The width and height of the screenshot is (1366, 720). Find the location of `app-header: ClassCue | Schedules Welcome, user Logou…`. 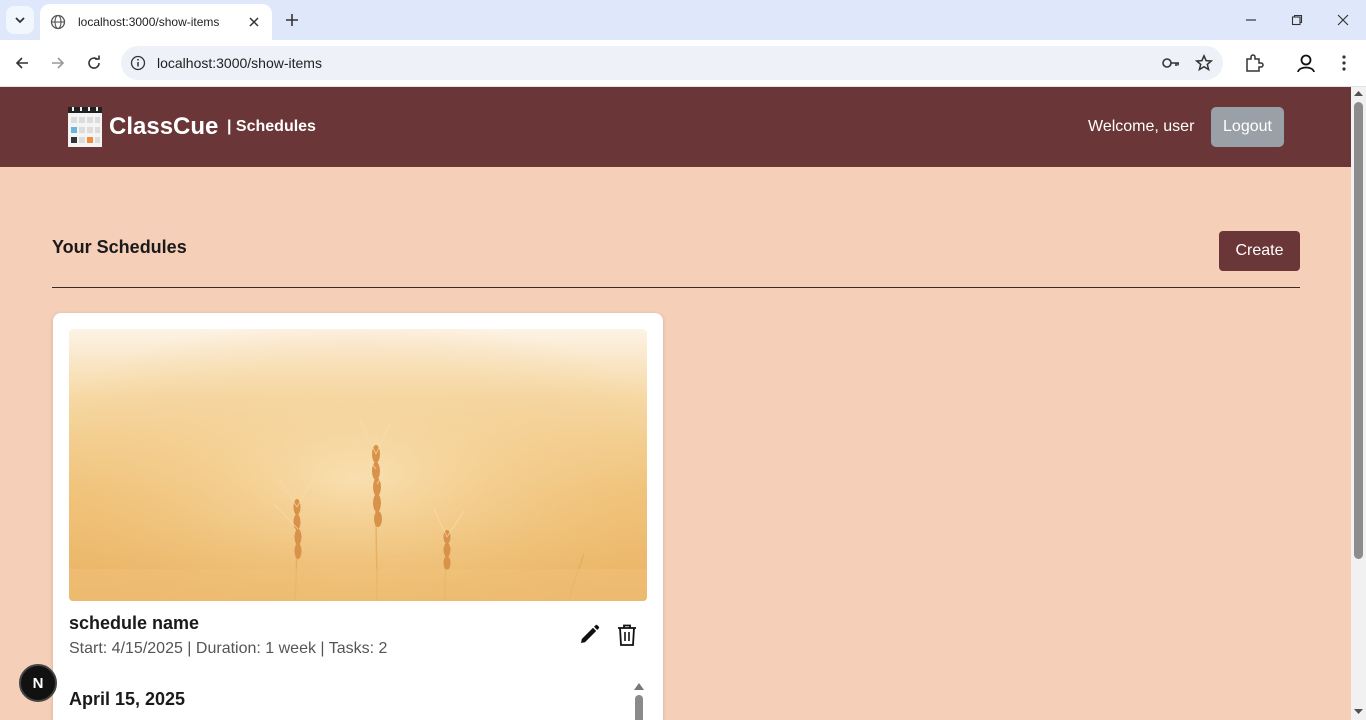

app-header: ClassCue | Schedules Welcome, user Logou… is located at coordinates (675, 127).